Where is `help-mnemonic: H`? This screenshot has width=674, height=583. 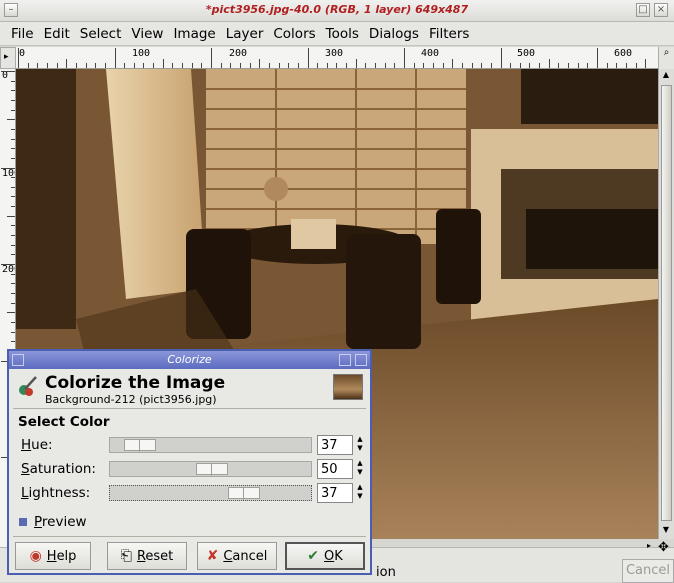
help-mnemonic: H is located at coordinates (51, 556).